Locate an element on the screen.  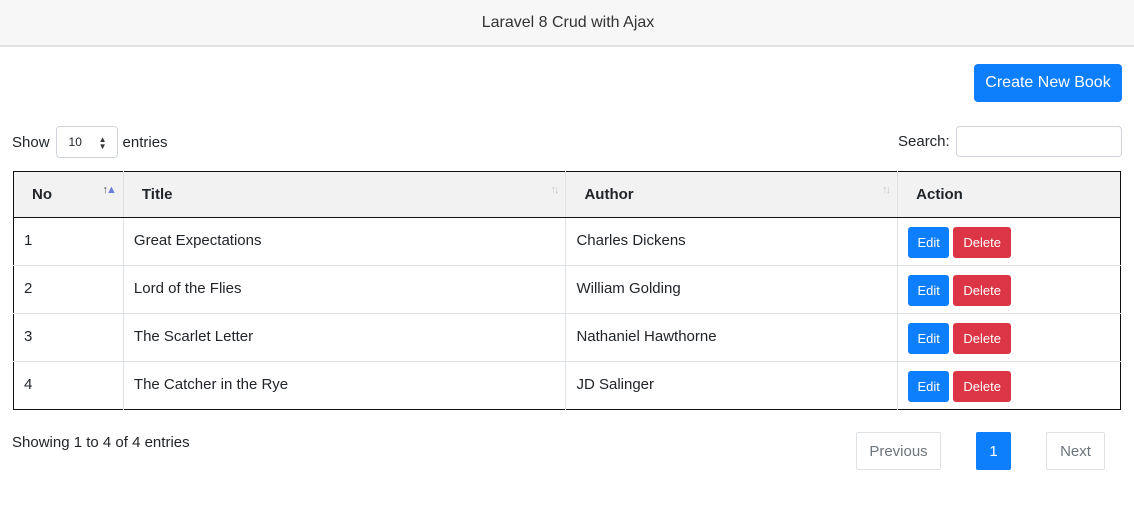
cell-title: Lord of the Flies is located at coordinates (344, 289).